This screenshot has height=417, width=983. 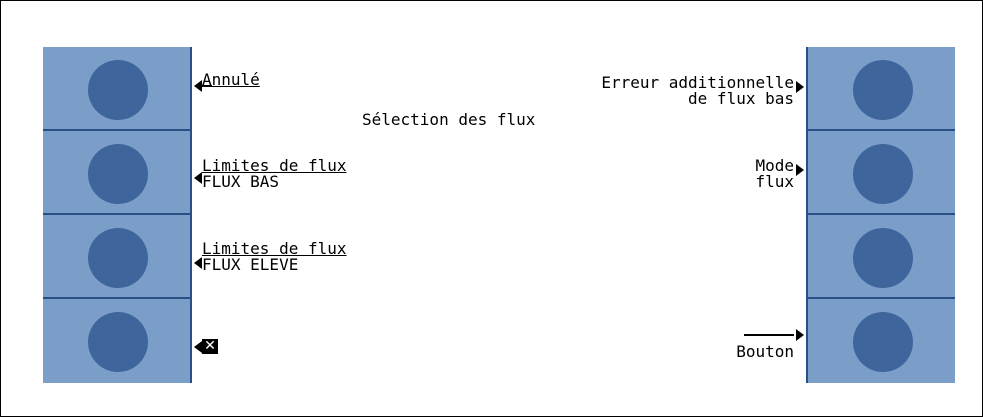 What do you see at coordinates (240, 182) in the screenshot?
I see `flow-limits-low-line2: FLUX BAS` at bounding box center [240, 182].